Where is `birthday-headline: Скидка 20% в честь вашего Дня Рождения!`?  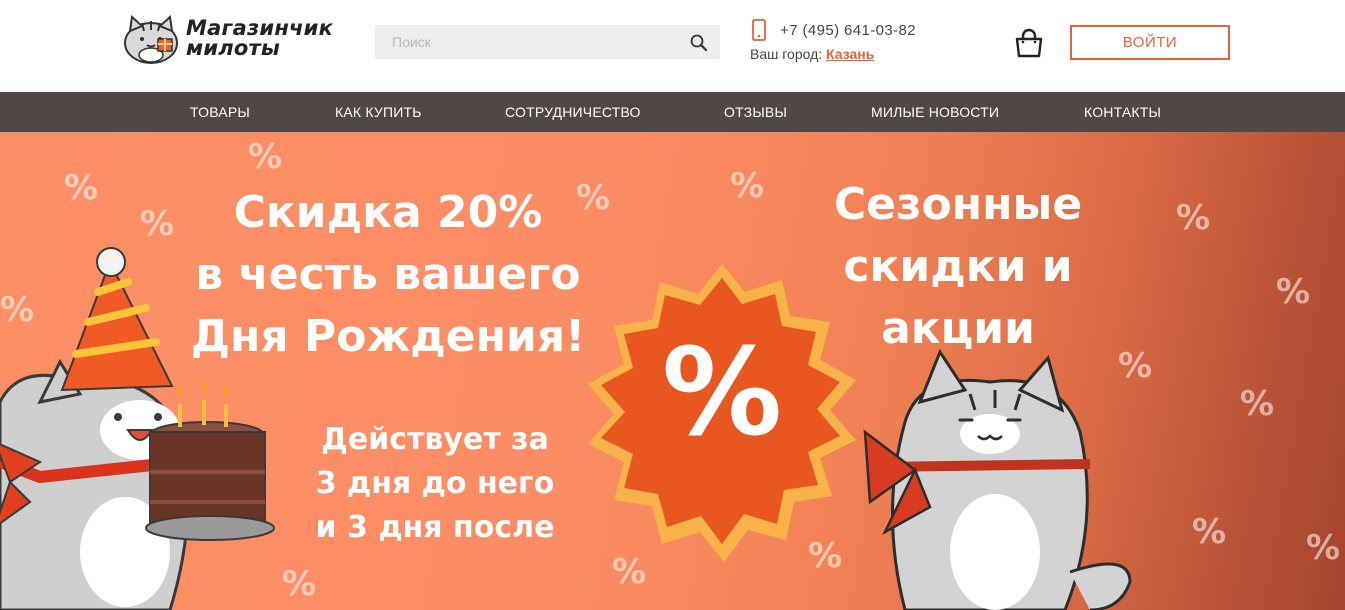 birthday-headline: Скидка 20% в честь вашего Дня Рождения! is located at coordinates (388, 275).